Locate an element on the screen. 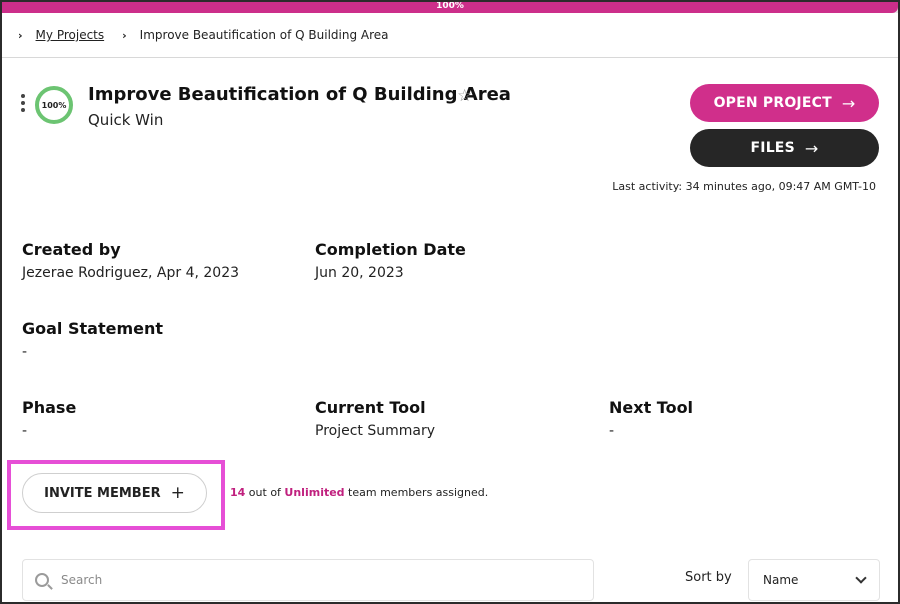 The image size is (900, 604). chevron-down-icon is located at coordinates (861, 578).